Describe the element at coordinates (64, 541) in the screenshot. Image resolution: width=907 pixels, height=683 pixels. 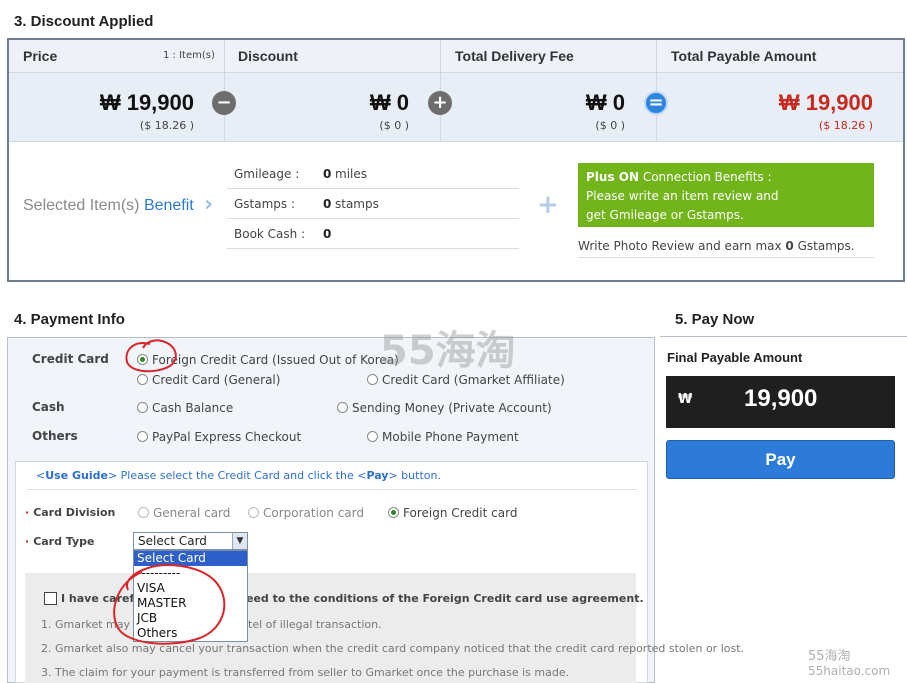
I see `card-type-text: Card Type` at that location.